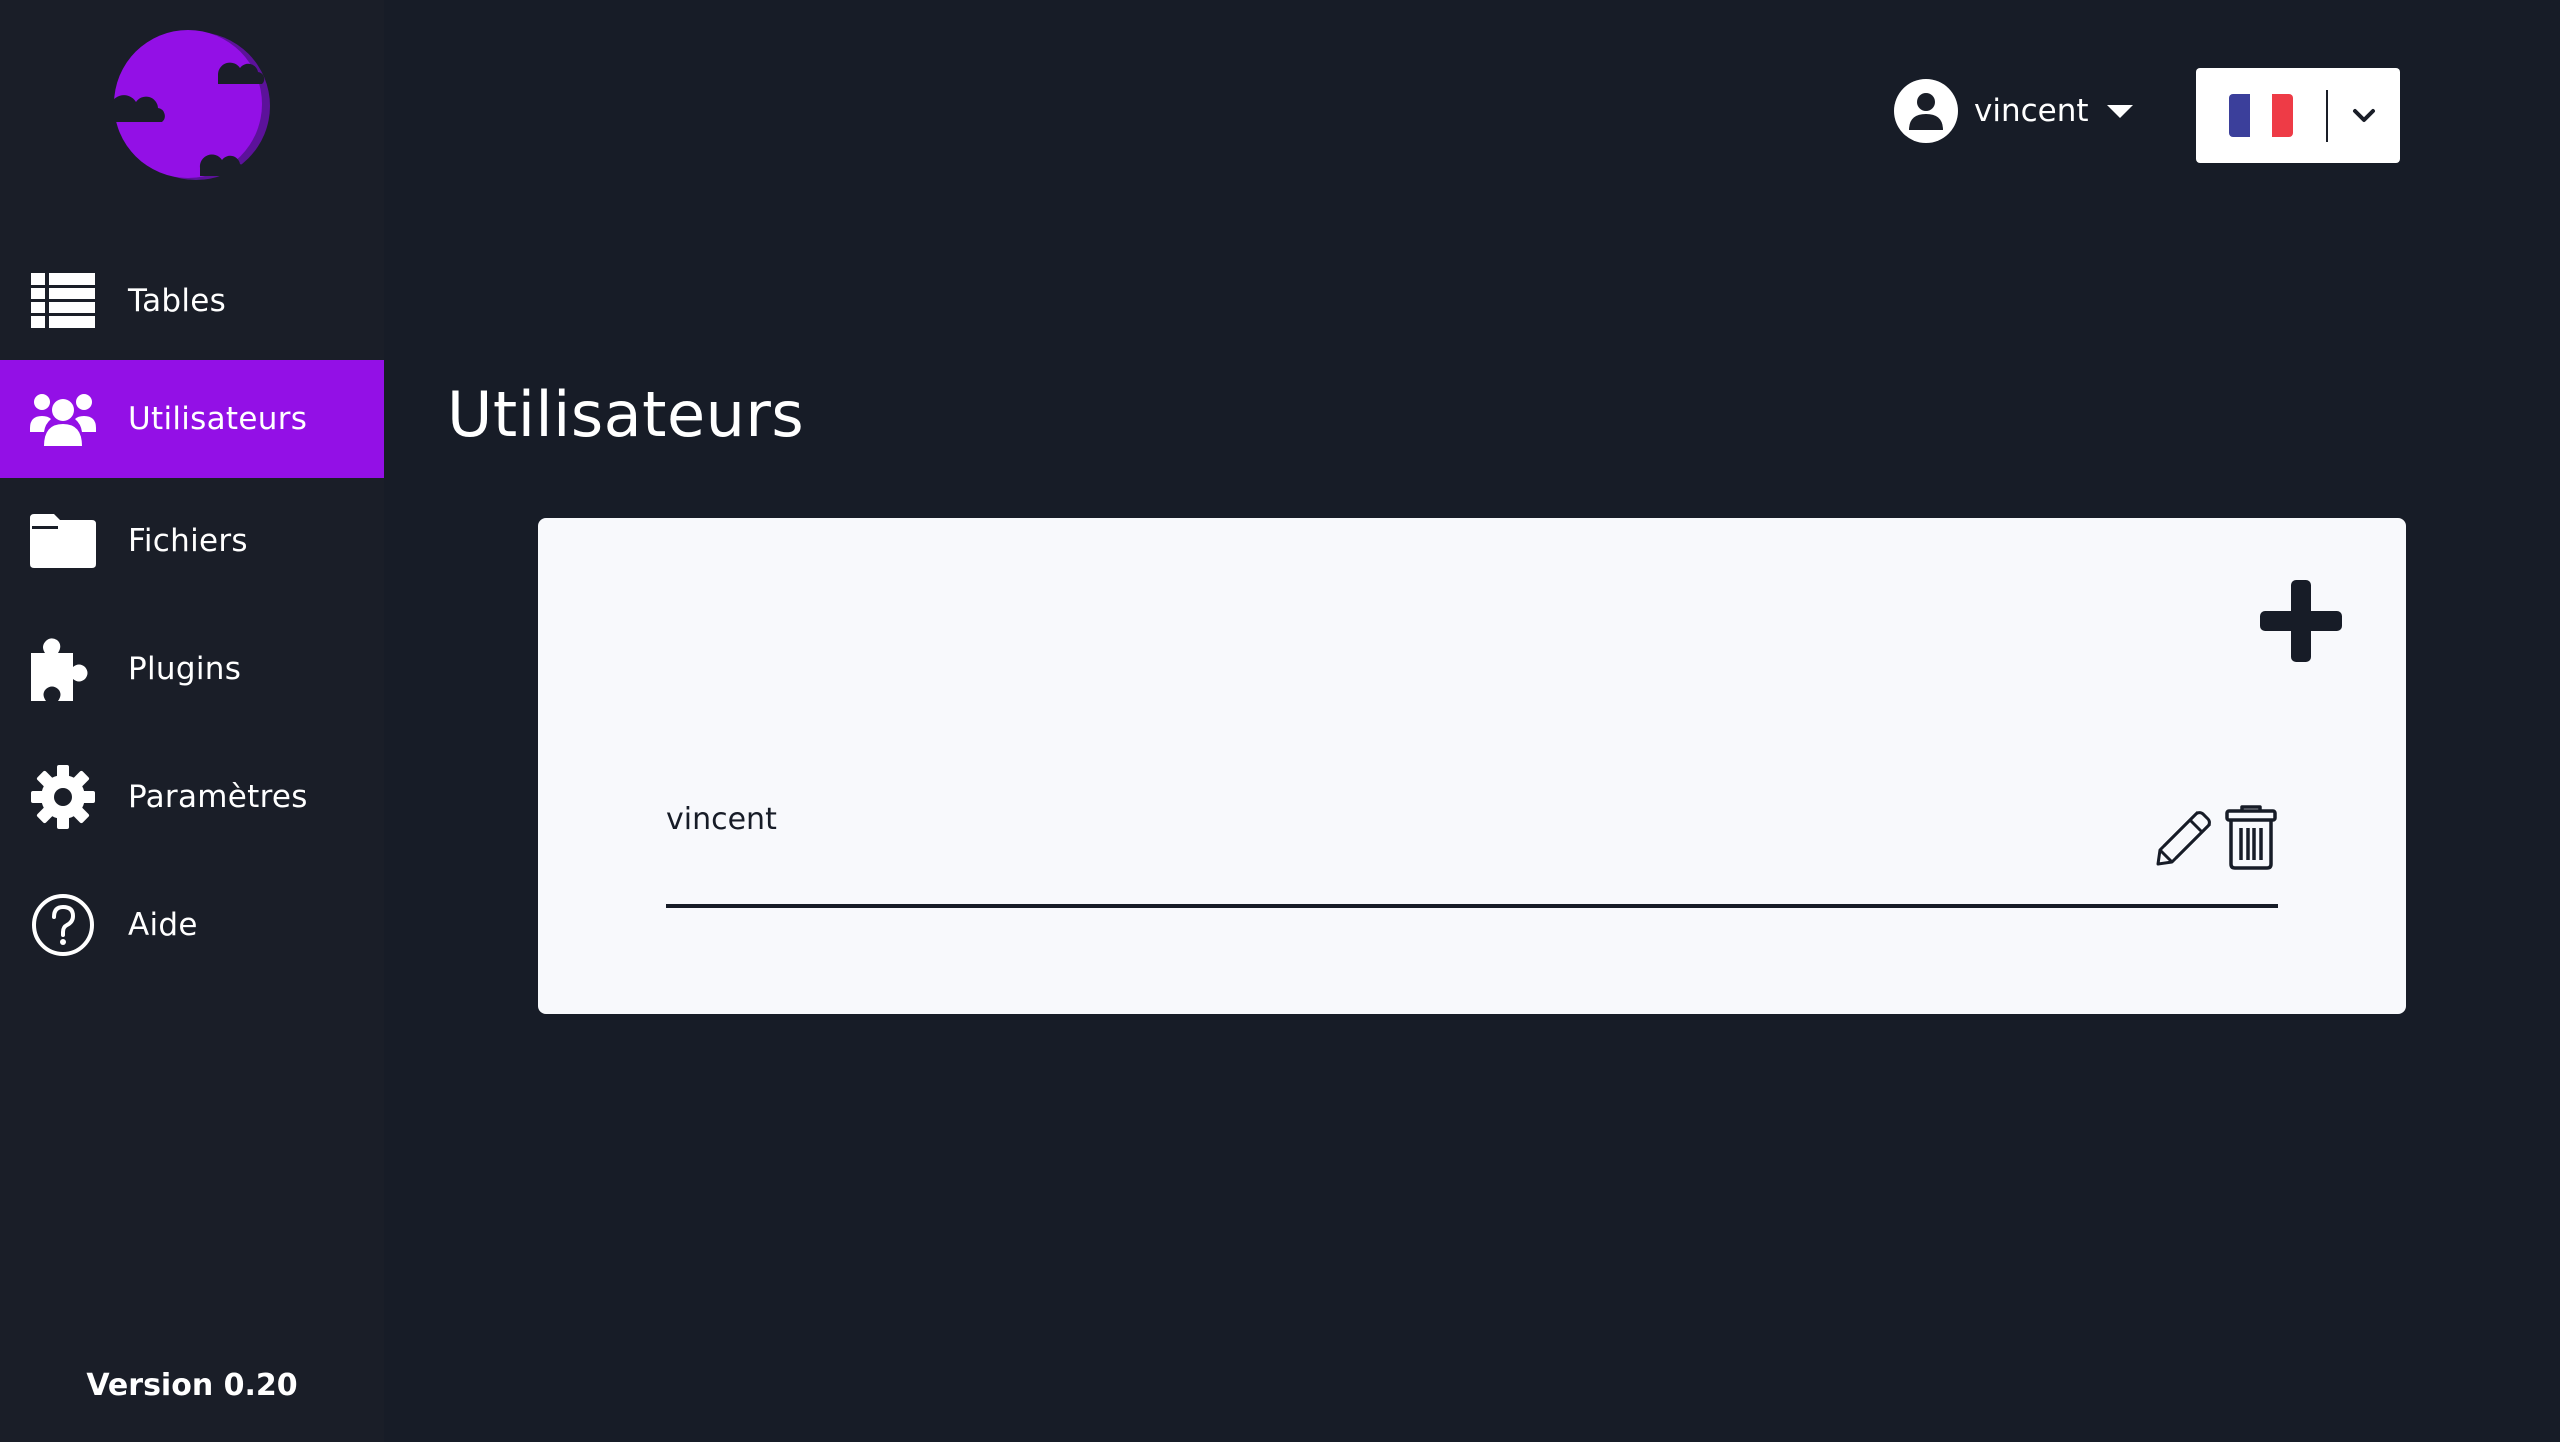  I want to click on user-menu: vincent, so click(2013, 111).